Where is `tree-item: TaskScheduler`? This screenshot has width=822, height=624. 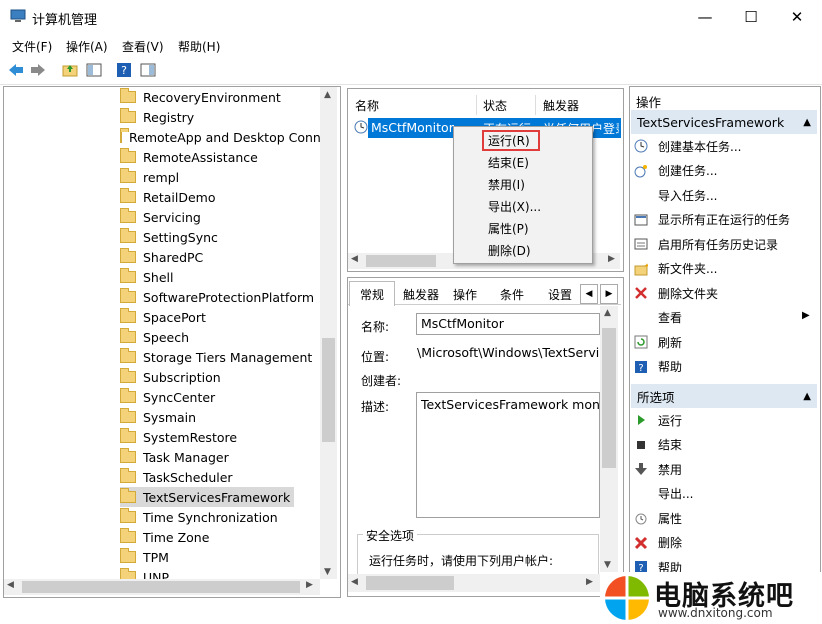 tree-item: TaskScheduler is located at coordinates (178, 477).